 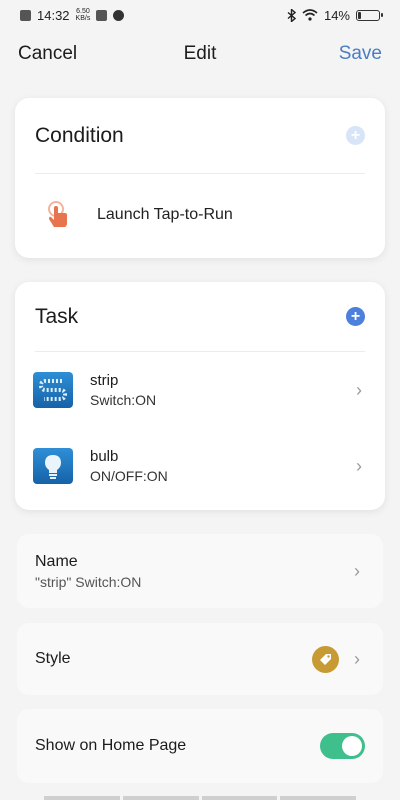 I want to click on task-item-bulb: bulb ON/OFF:ON ›, so click(x=200, y=466).